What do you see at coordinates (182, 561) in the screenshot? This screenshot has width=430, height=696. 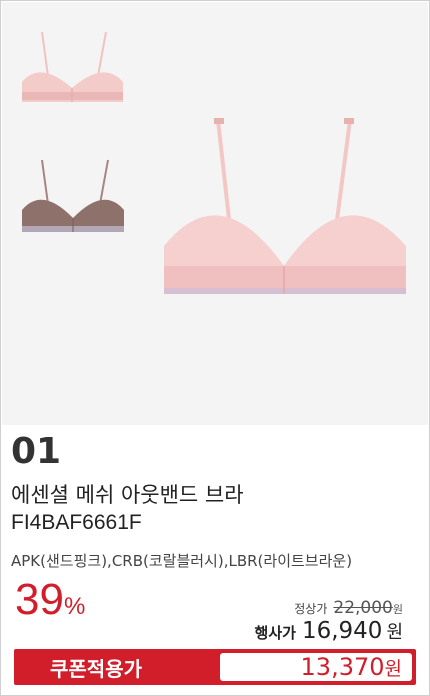 I see `product-colors: APK(샌드핑크),CRB(코랄블러시),LBR(라이트브라운)` at bounding box center [182, 561].